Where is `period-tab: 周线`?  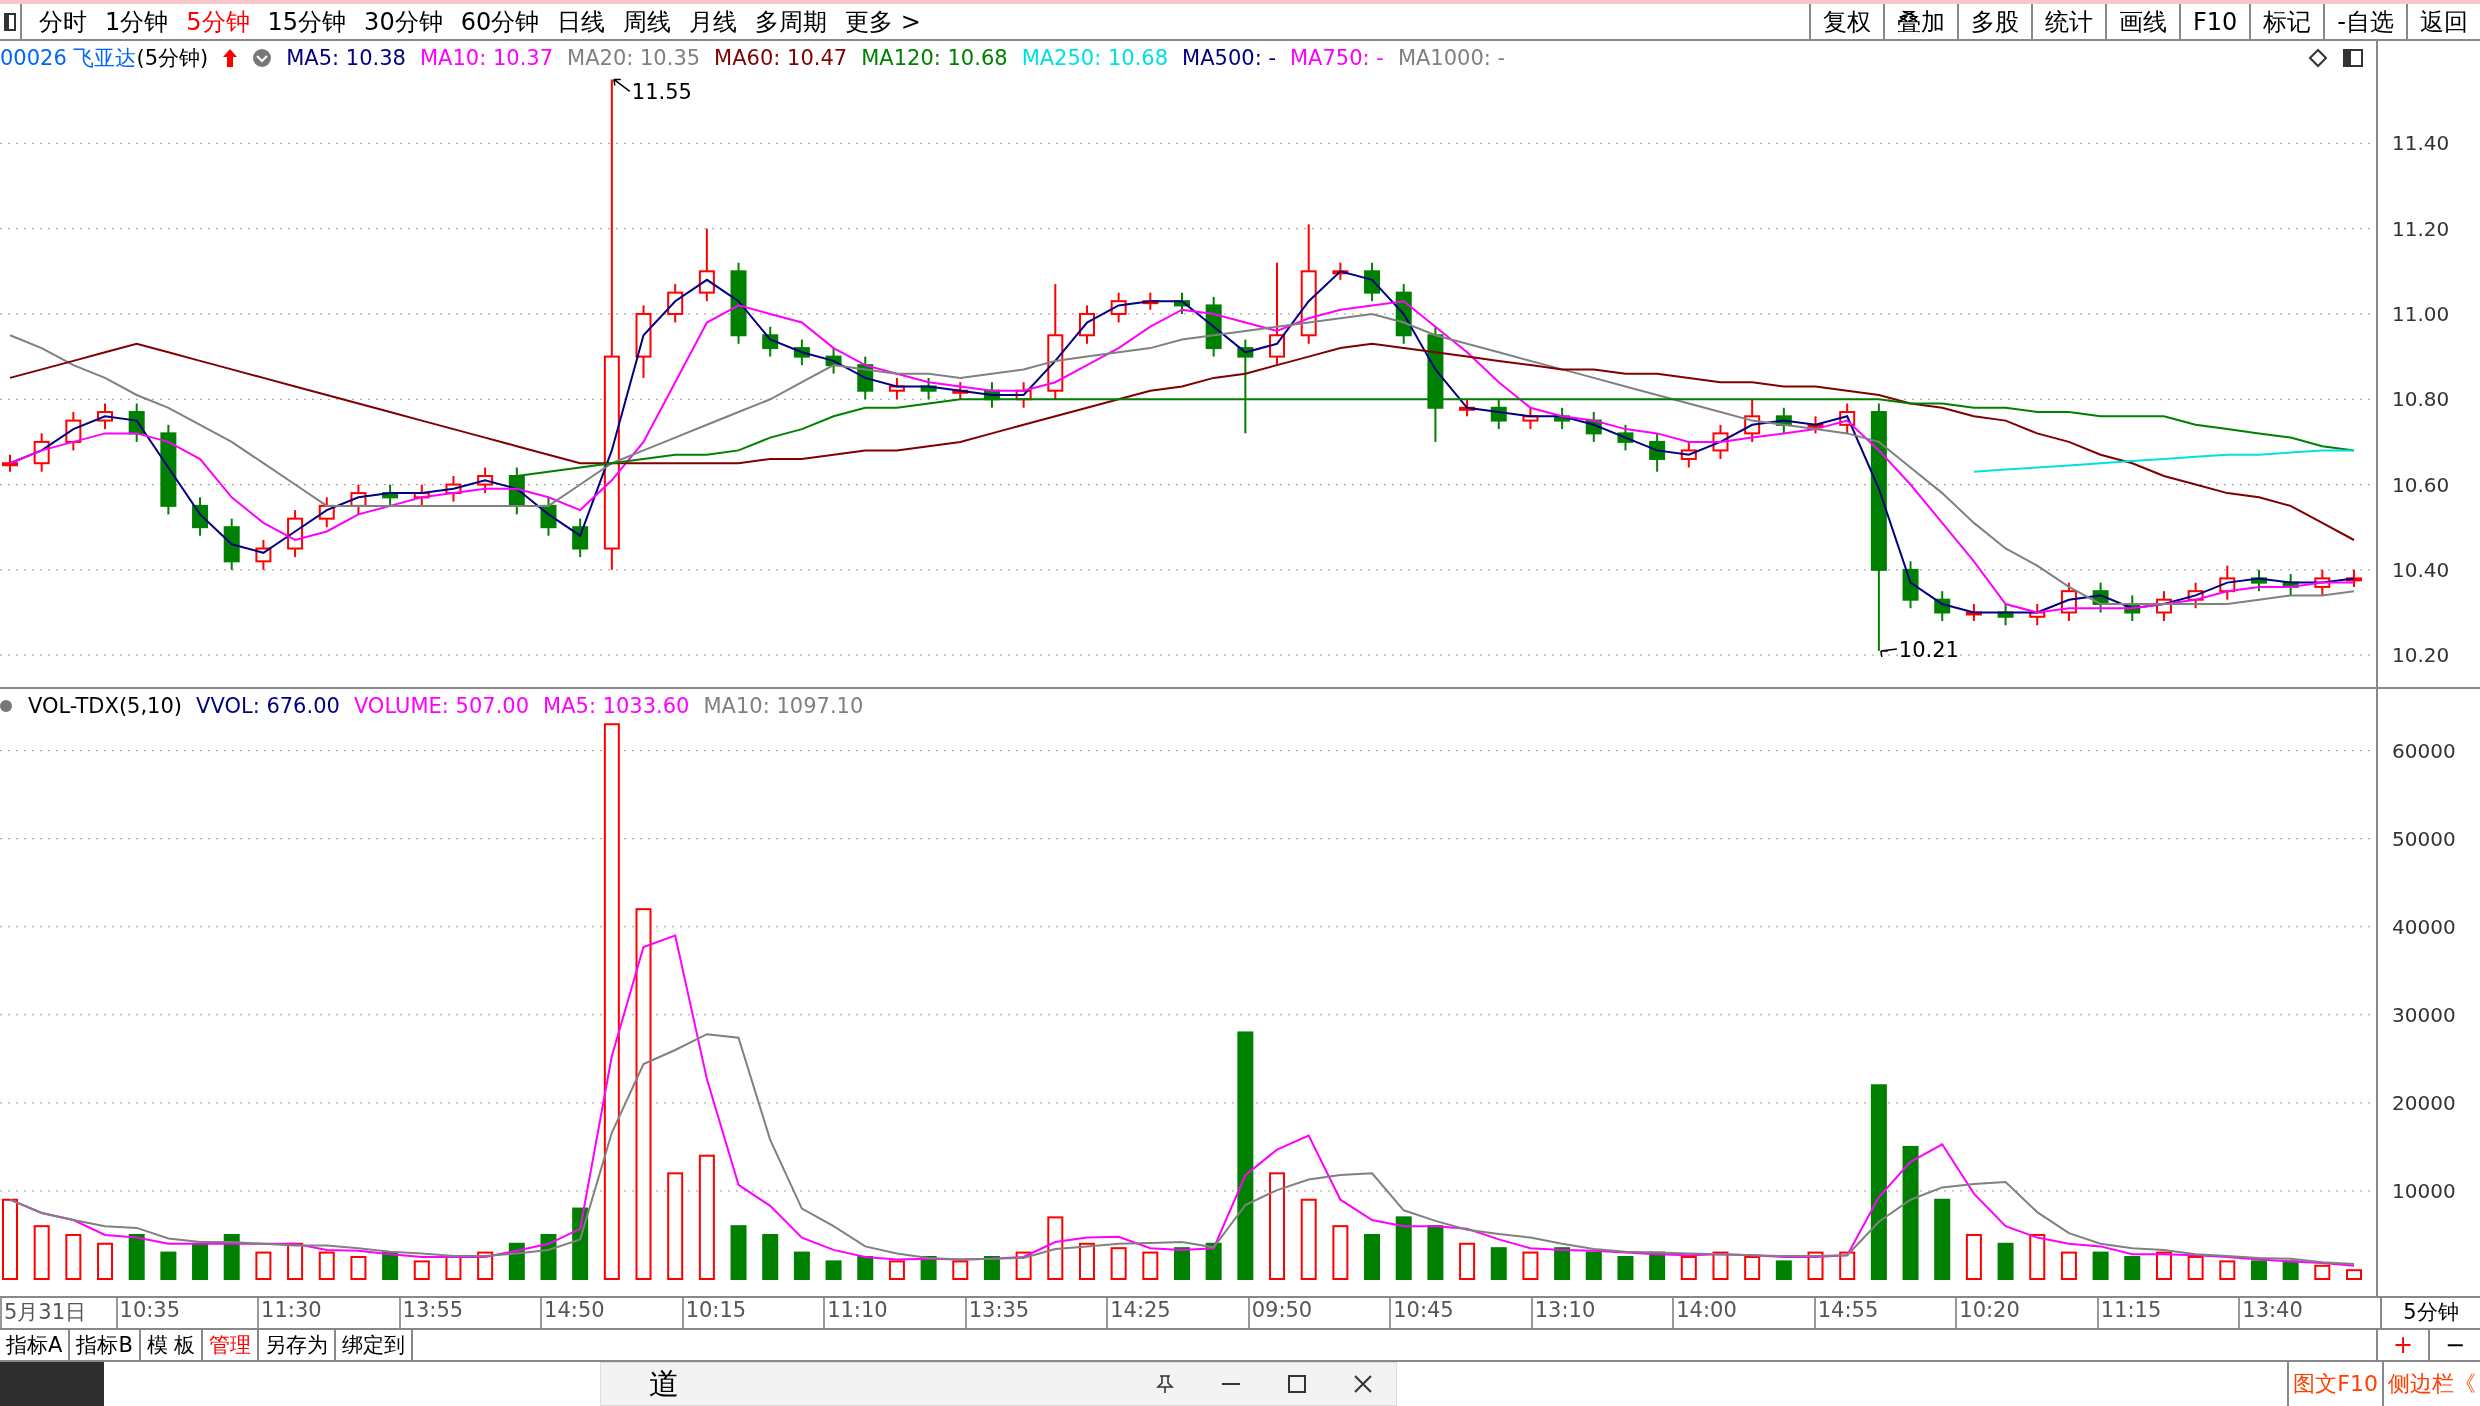
period-tab: 周线 is located at coordinates (647, 21).